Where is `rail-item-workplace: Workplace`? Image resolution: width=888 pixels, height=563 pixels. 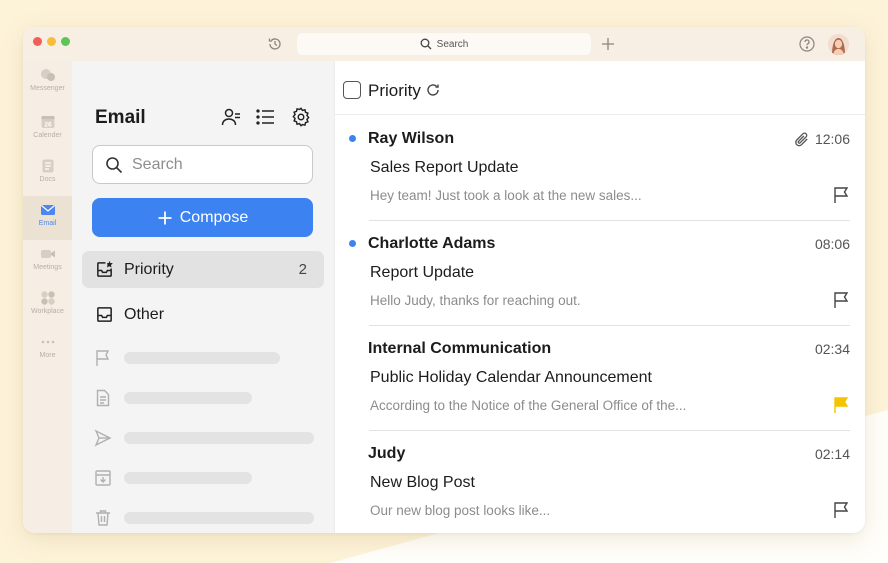 rail-item-workplace: Workplace is located at coordinates (47, 306).